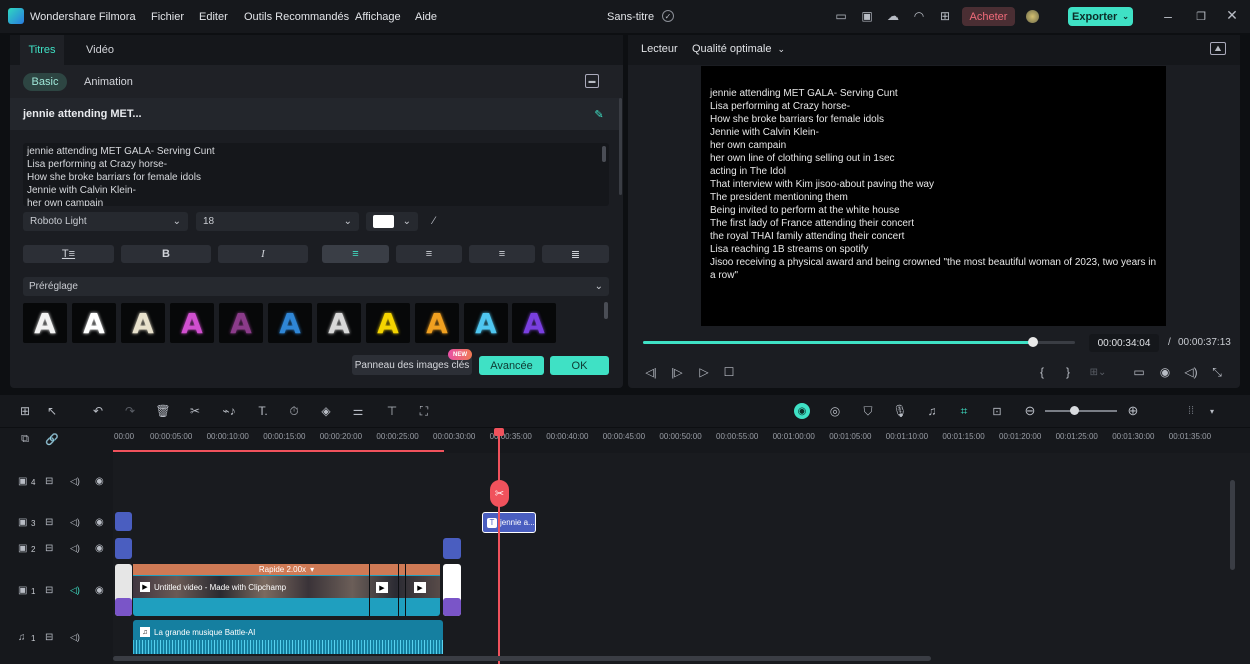 Image resolution: width=1250 pixels, height=664 pixels. What do you see at coordinates (355, 254) in the screenshot?
I see `align-left-button: ≡` at bounding box center [355, 254].